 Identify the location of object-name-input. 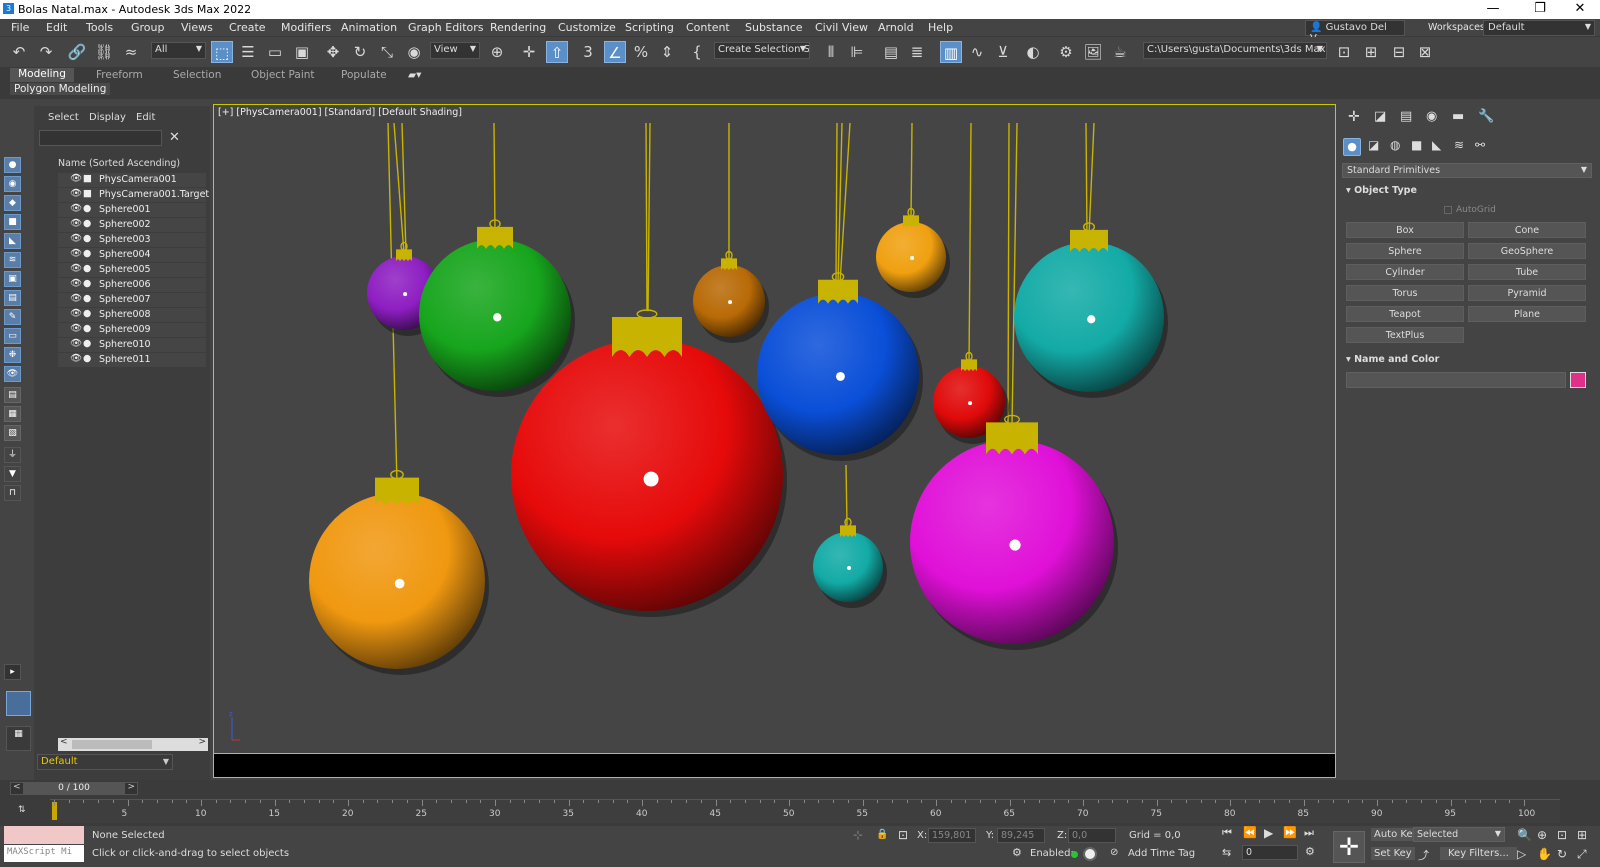
(1456, 380).